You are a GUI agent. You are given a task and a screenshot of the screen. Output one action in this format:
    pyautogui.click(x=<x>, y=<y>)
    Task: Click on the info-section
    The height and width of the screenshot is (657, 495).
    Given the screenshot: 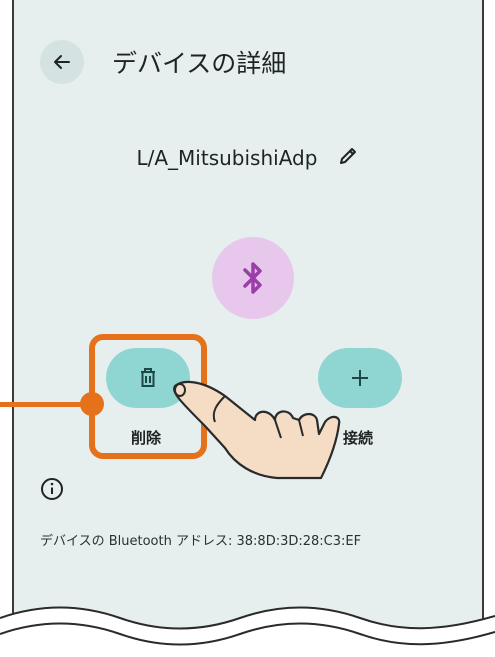 What is the action you would take?
    pyautogui.click(x=52, y=491)
    